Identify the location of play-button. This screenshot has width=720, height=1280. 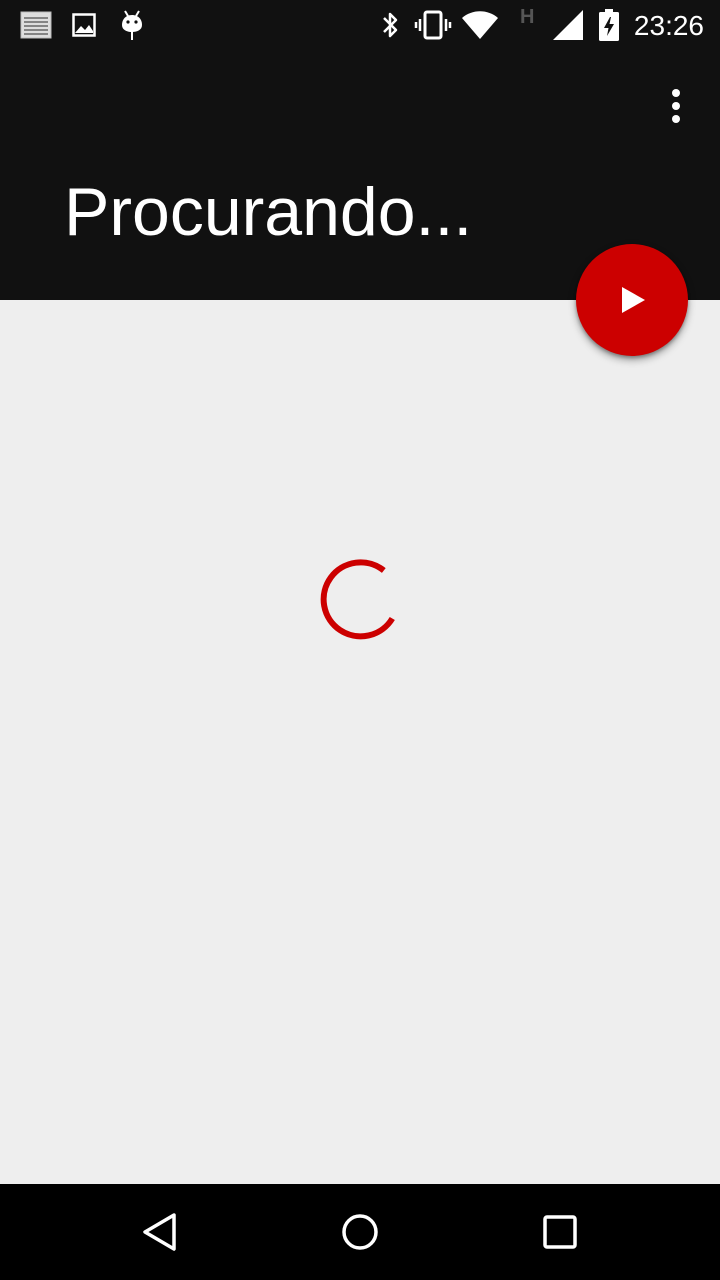
(632, 300).